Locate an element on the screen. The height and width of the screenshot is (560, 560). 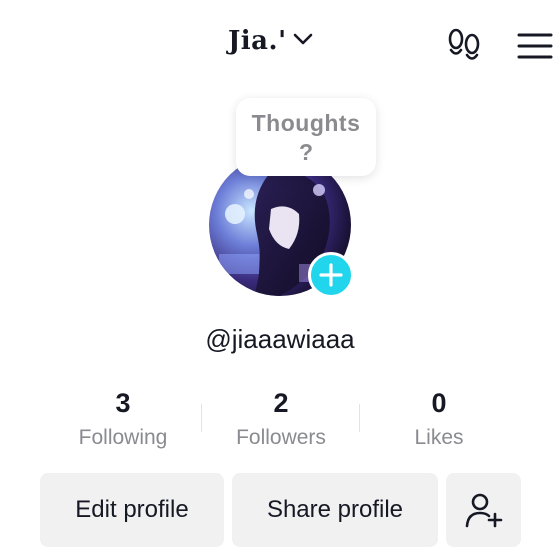
account-name: Jia.' is located at coordinates (257, 41).